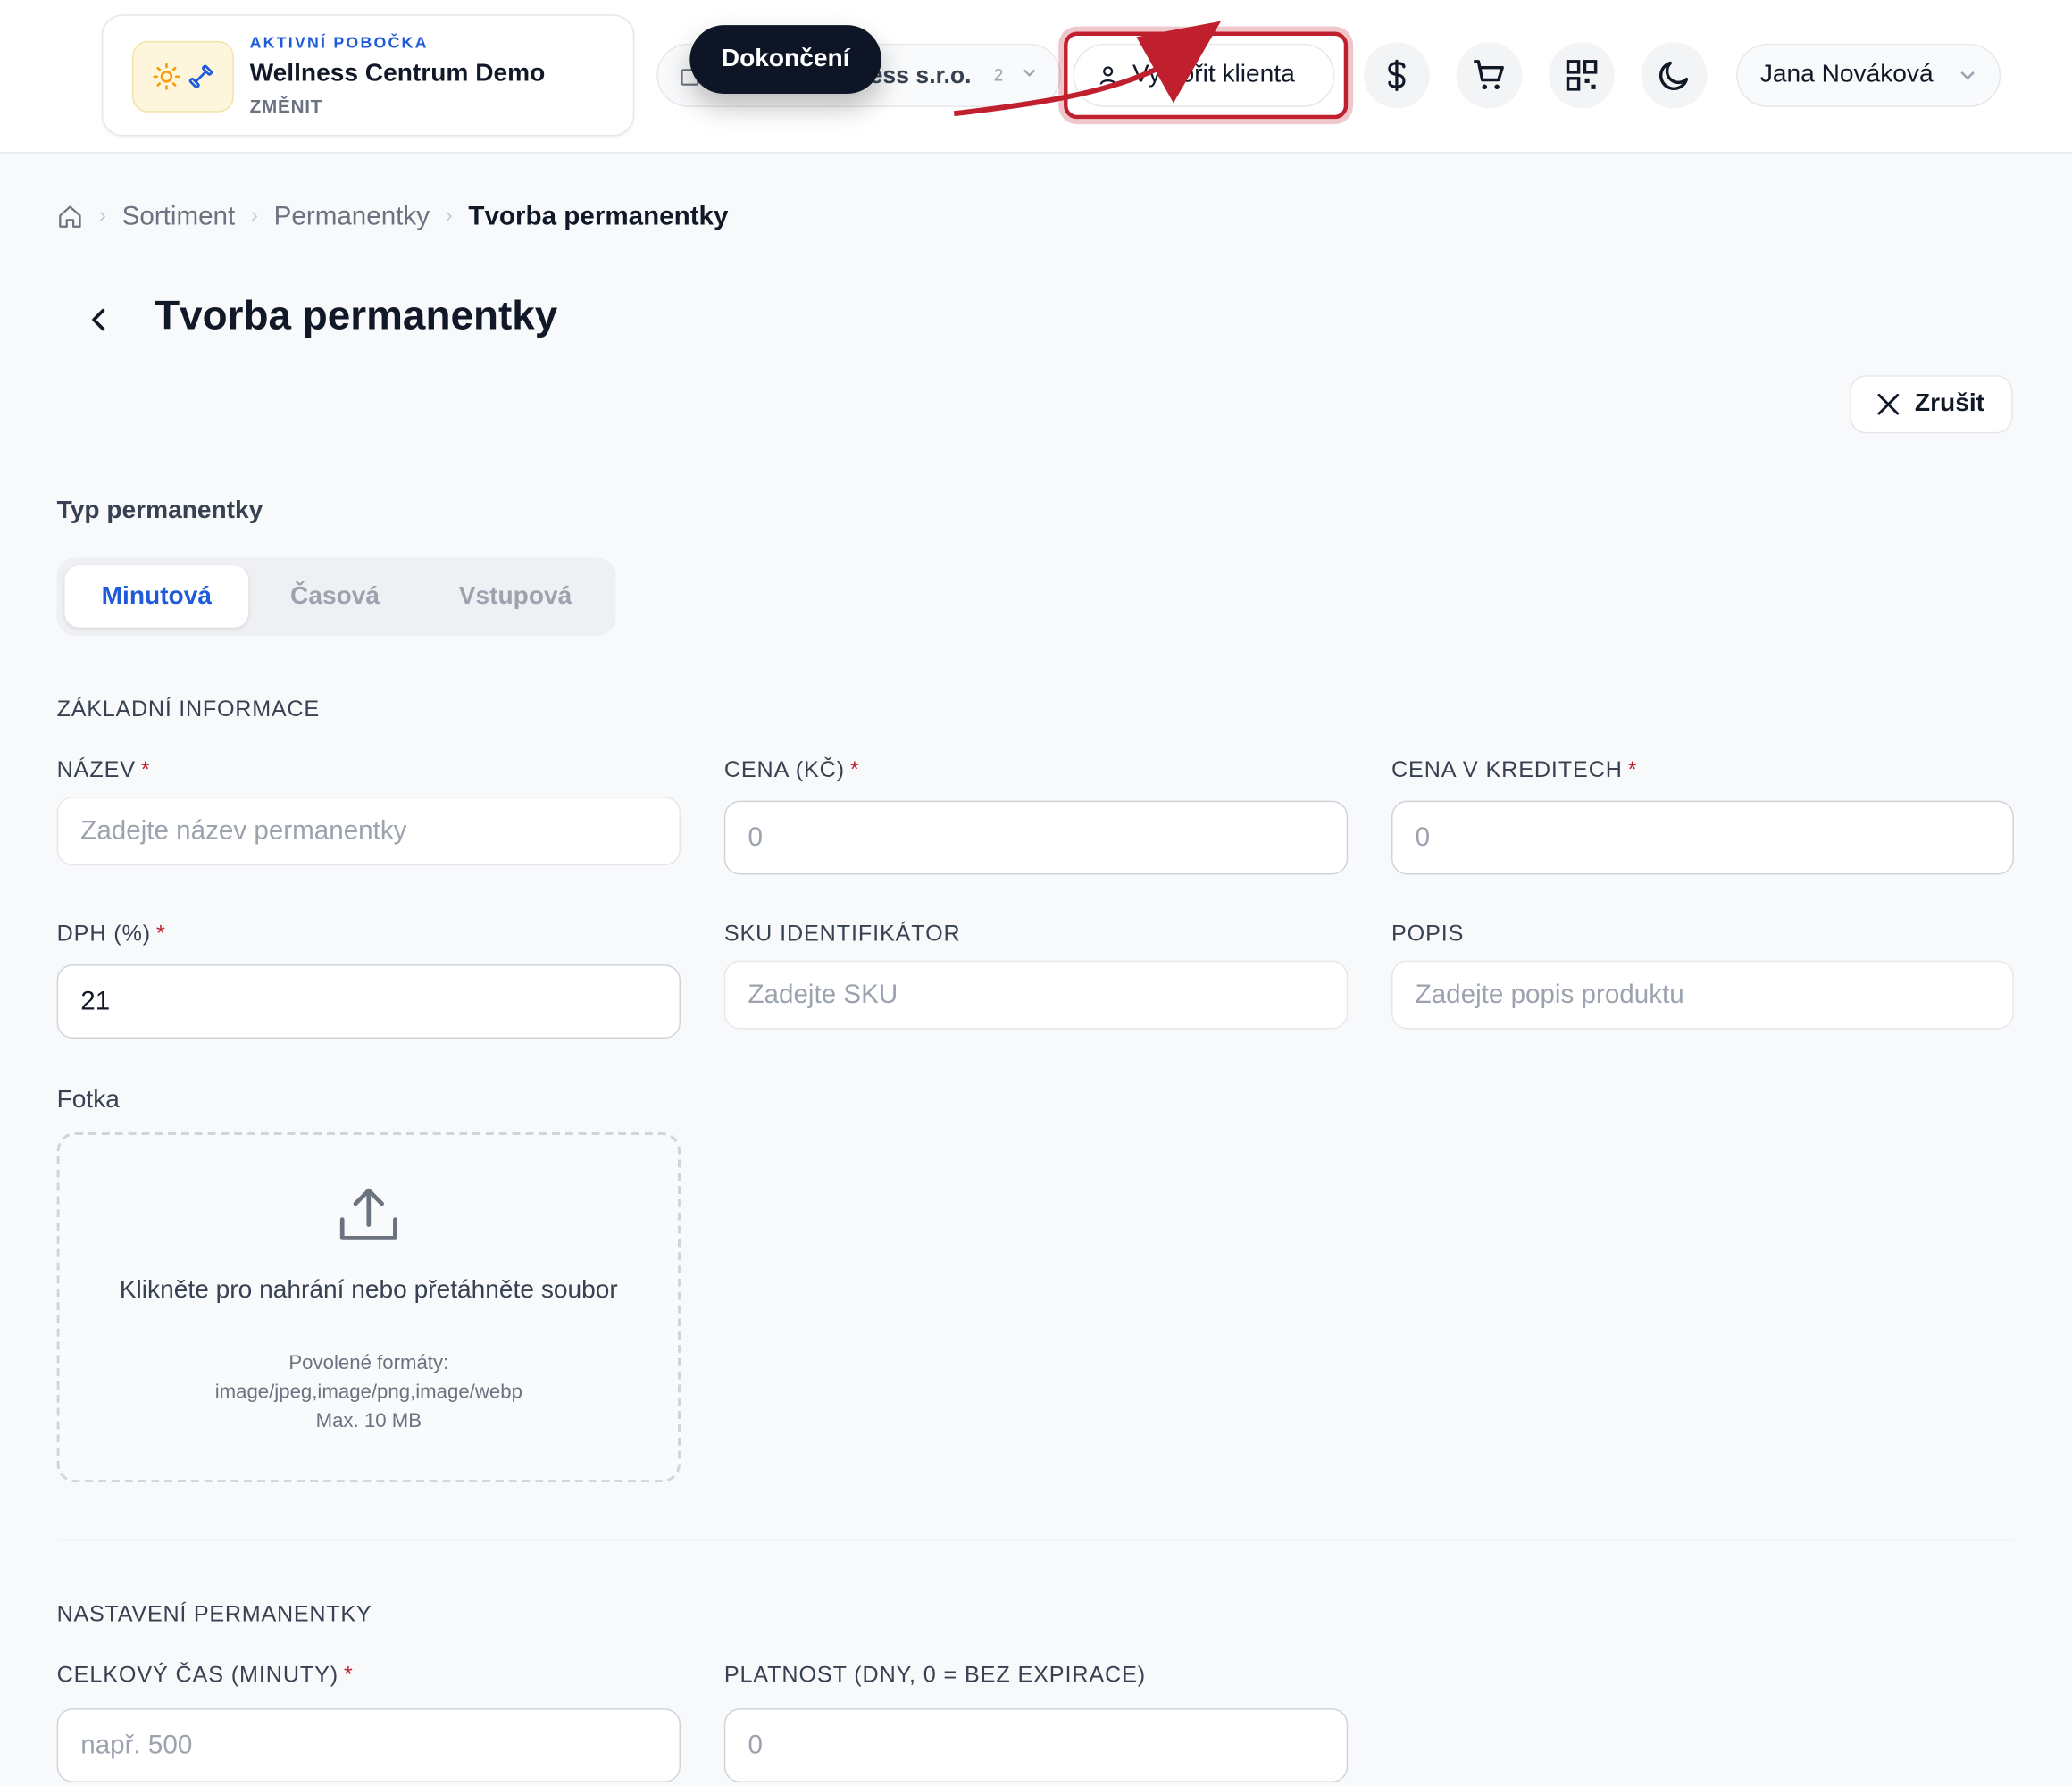  Describe the element at coordinates (1428, 934) in the screenshot. I see `description-label: POPIS` at that location.